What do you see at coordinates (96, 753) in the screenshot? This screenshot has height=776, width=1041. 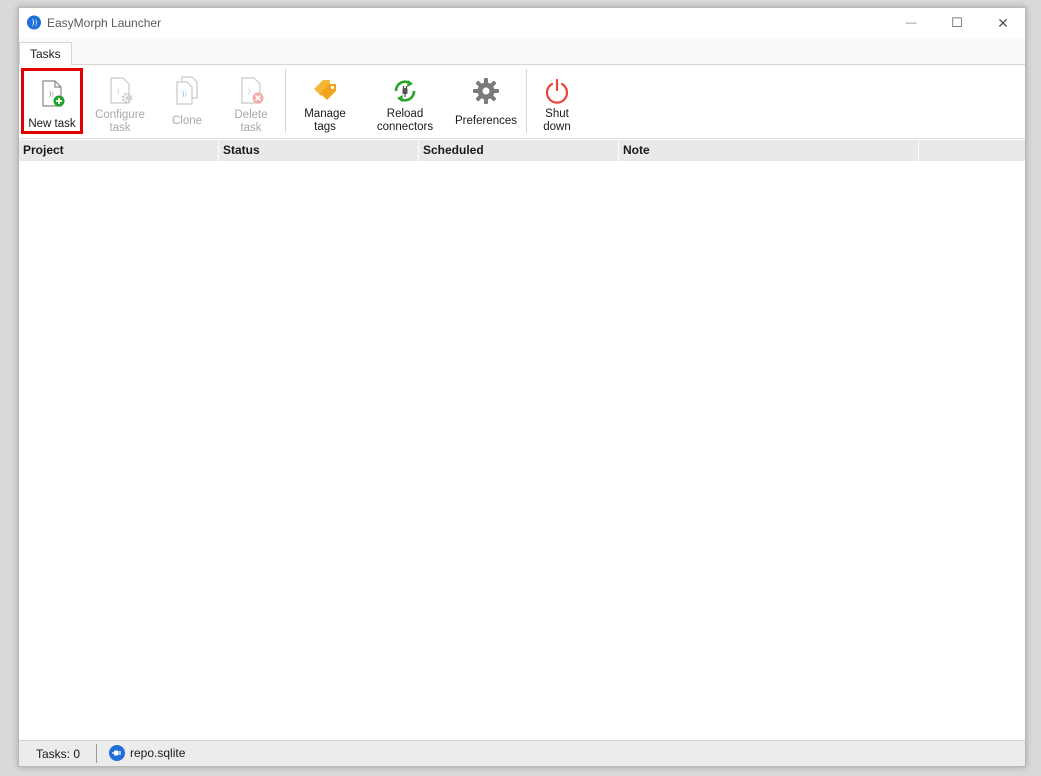 I see `status-separator` at bounding box center [96, 753].